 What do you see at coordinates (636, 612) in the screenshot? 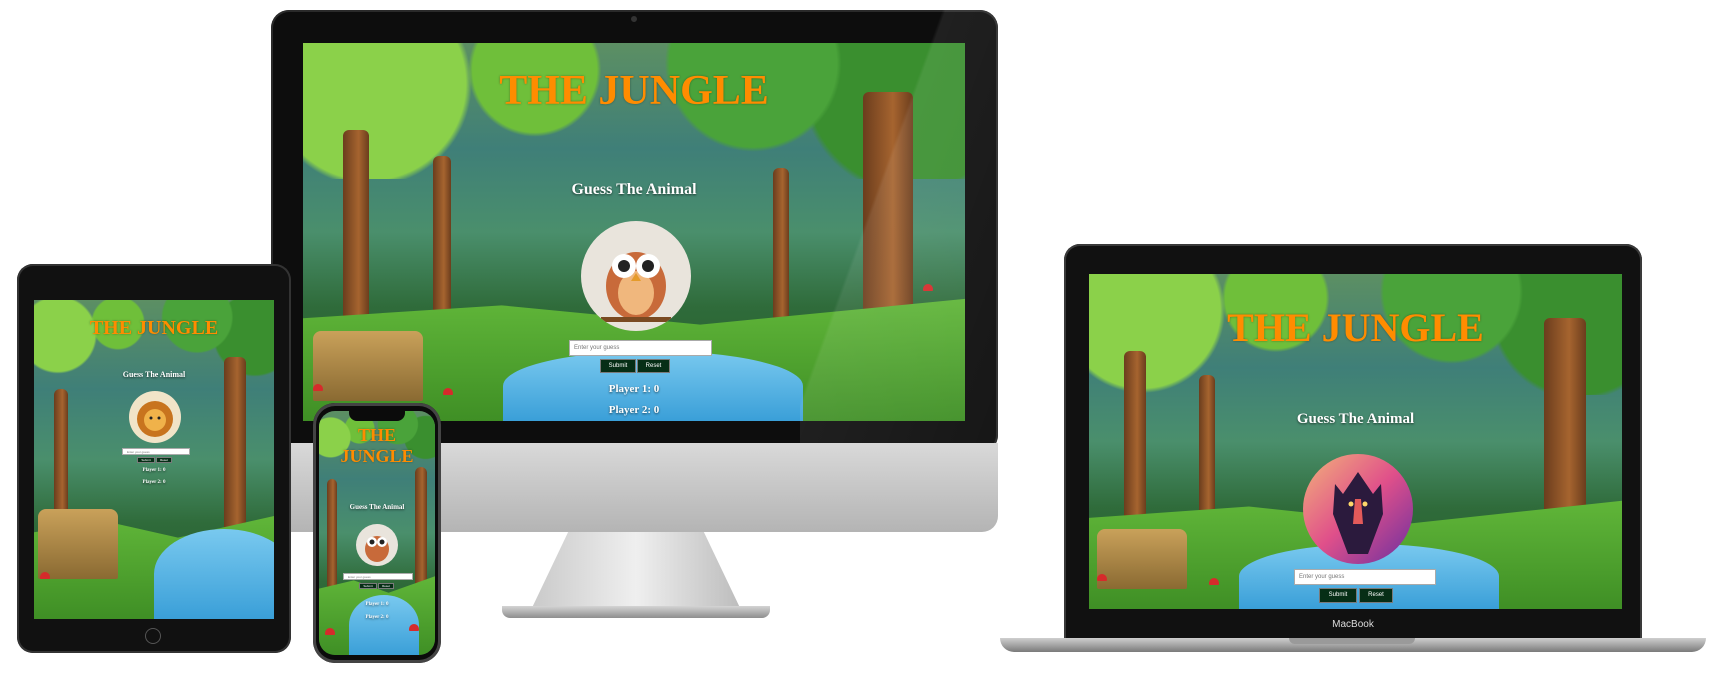
I see `imac-stand-base` at bounding box center [636, 612].